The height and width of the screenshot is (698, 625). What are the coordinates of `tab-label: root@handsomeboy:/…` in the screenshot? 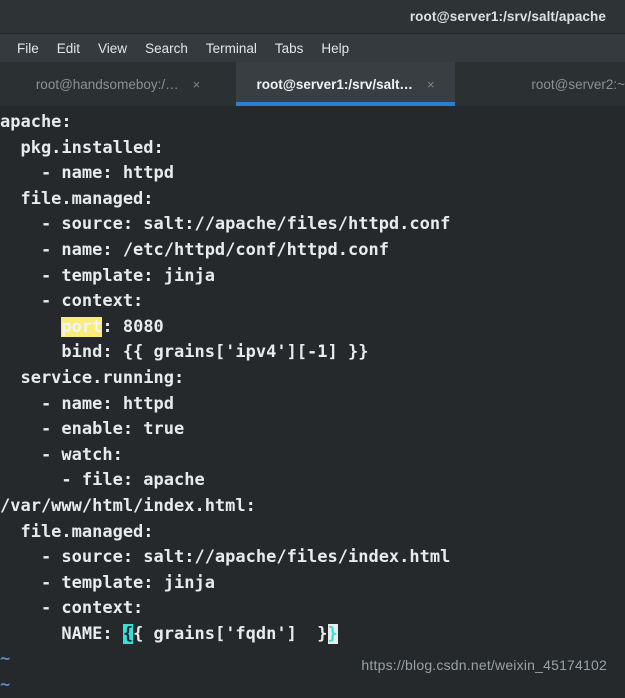 It's located at (107, 84).